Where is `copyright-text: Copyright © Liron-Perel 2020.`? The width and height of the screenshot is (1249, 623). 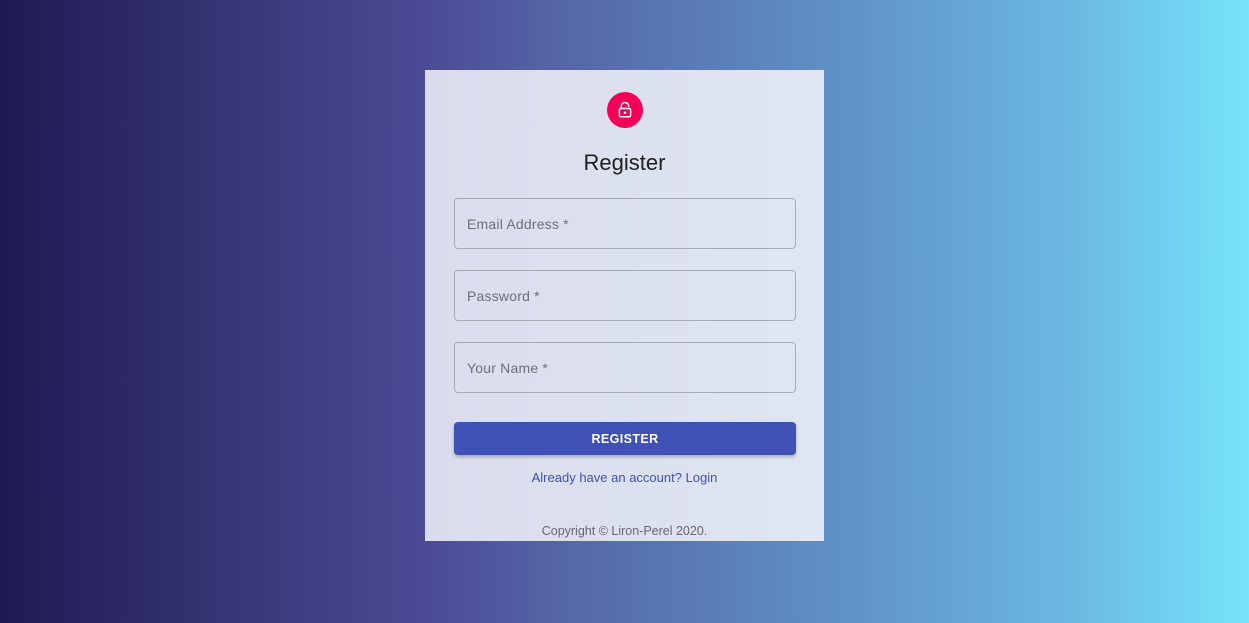 copyright-text: Copyright © Liron-Perel 2020. is located at coordinates (624, 531).